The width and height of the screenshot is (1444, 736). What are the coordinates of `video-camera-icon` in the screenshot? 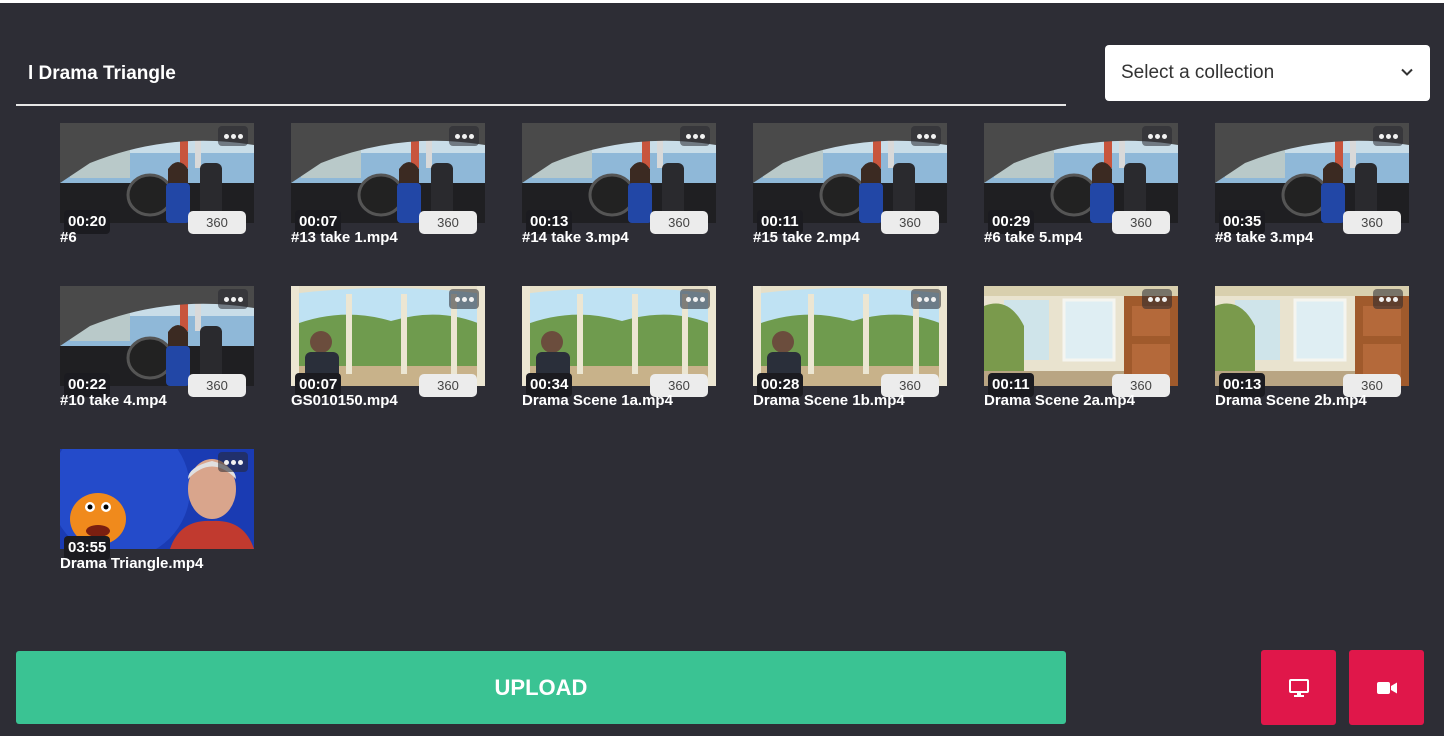 It's located at (1386, 687).